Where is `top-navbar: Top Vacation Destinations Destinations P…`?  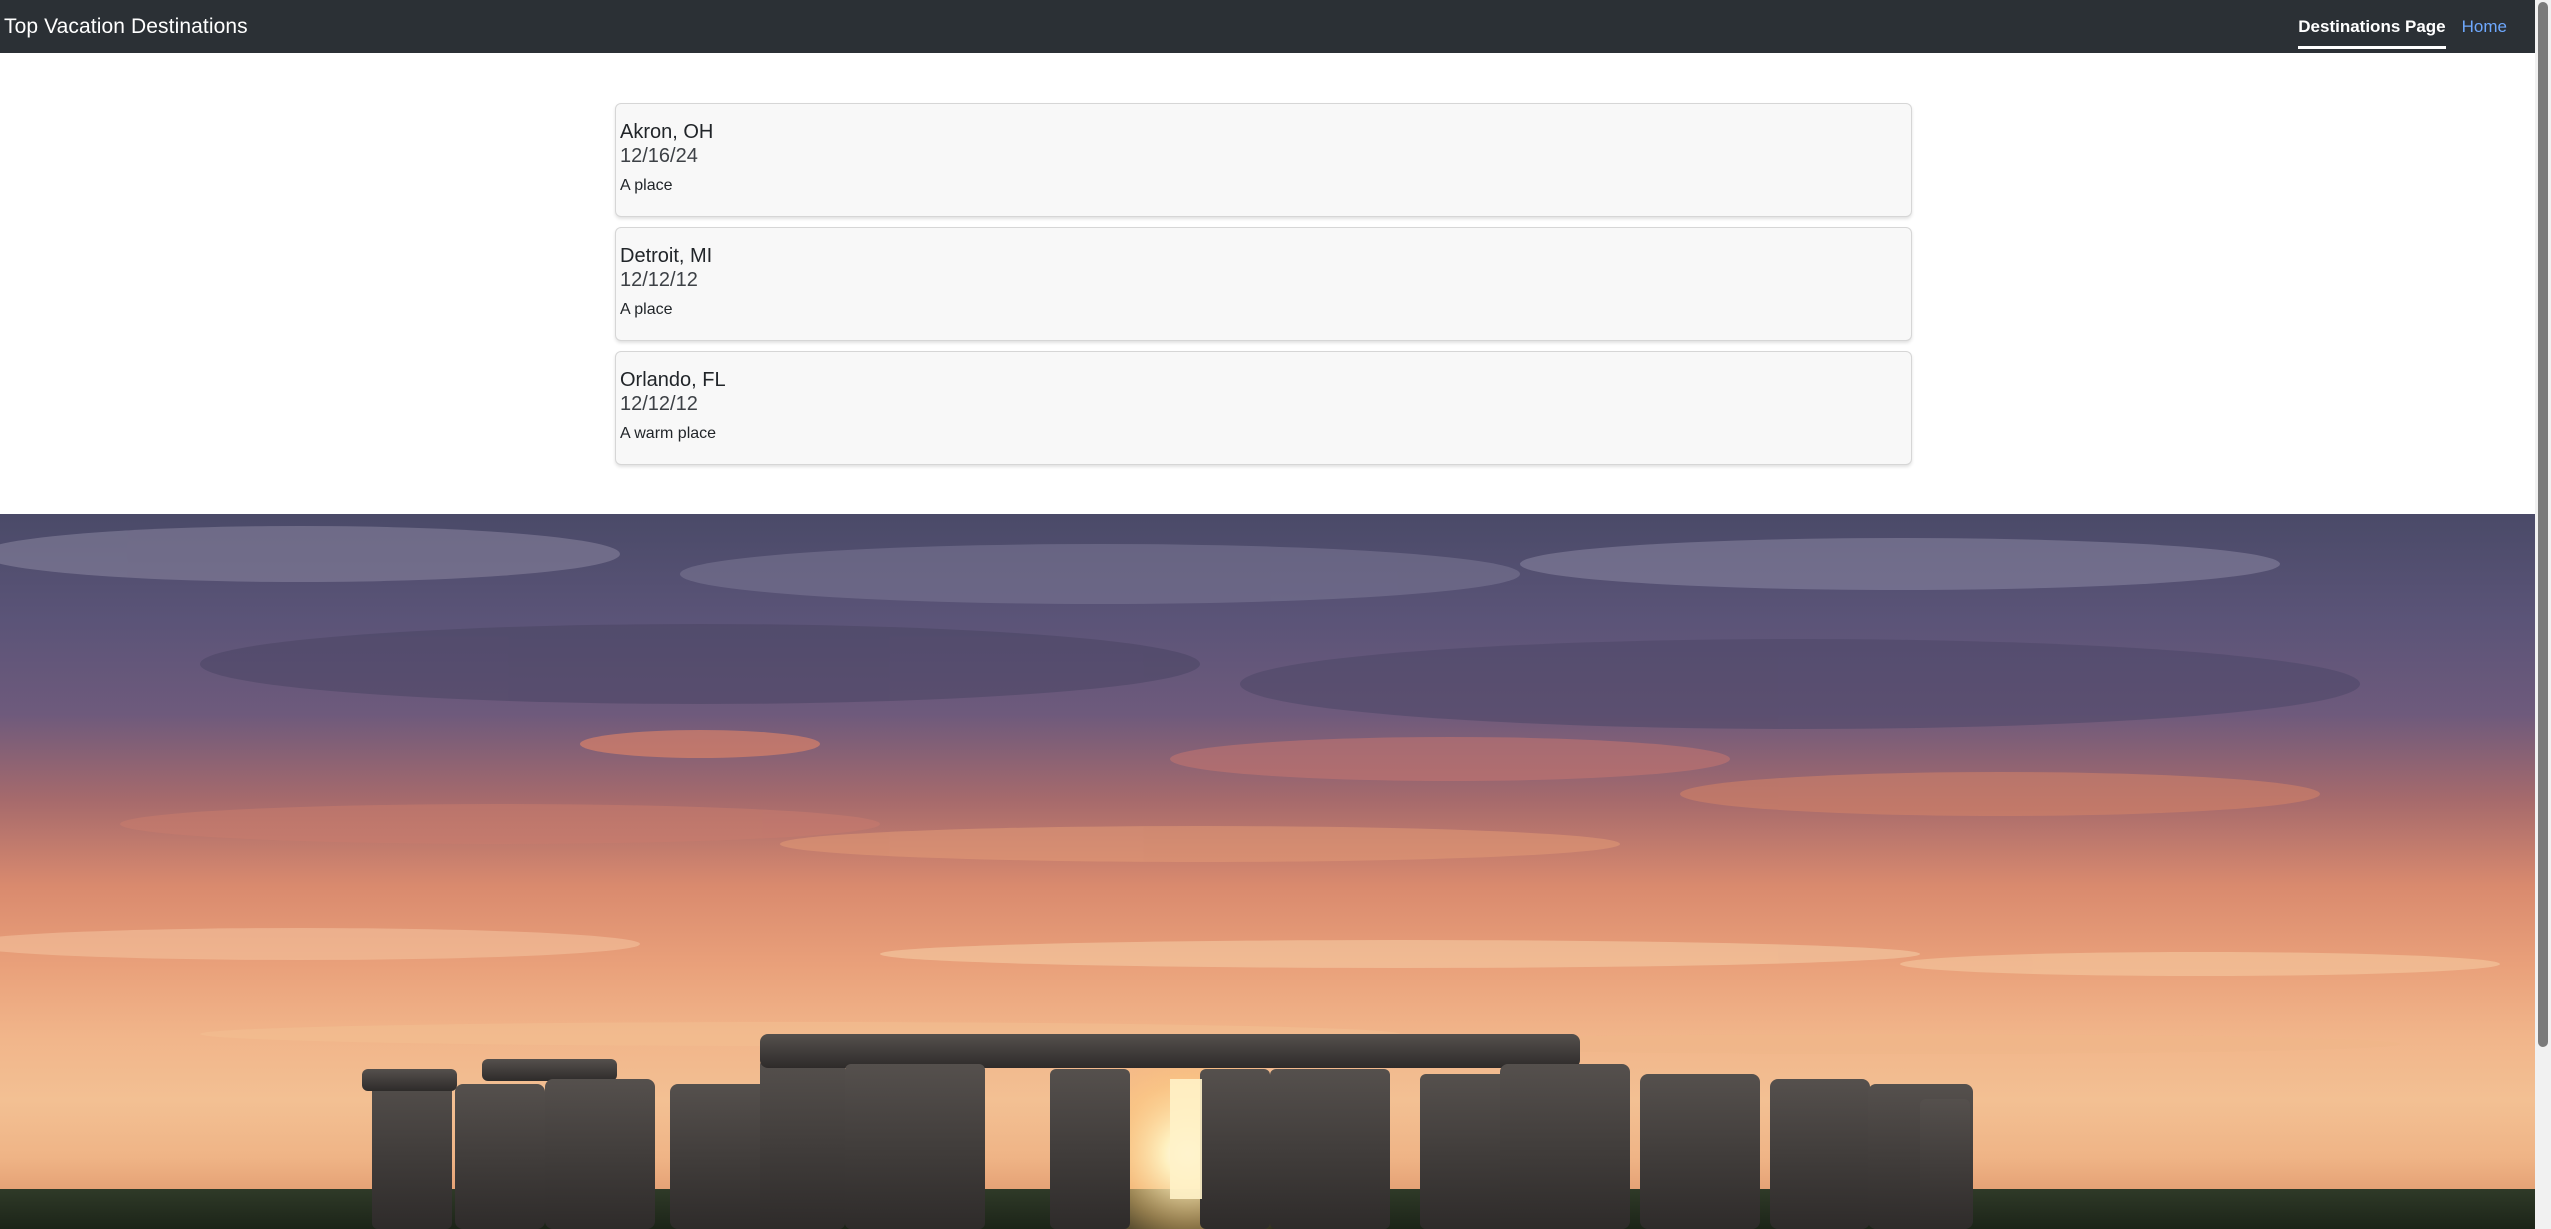
top-navbar: Top Vacation Destinations Destinations P… is located at coordinates (1267, 26).